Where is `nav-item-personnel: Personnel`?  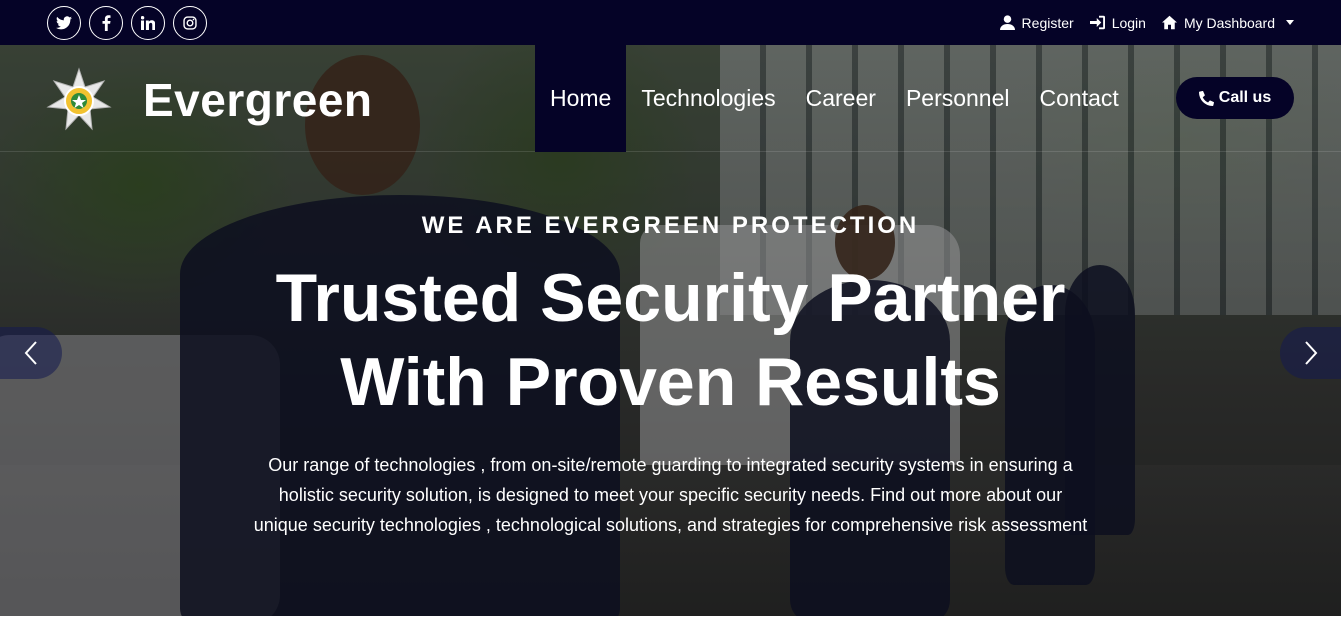
nav-item-personnel: Personnel is located at coordinates (958, 98).